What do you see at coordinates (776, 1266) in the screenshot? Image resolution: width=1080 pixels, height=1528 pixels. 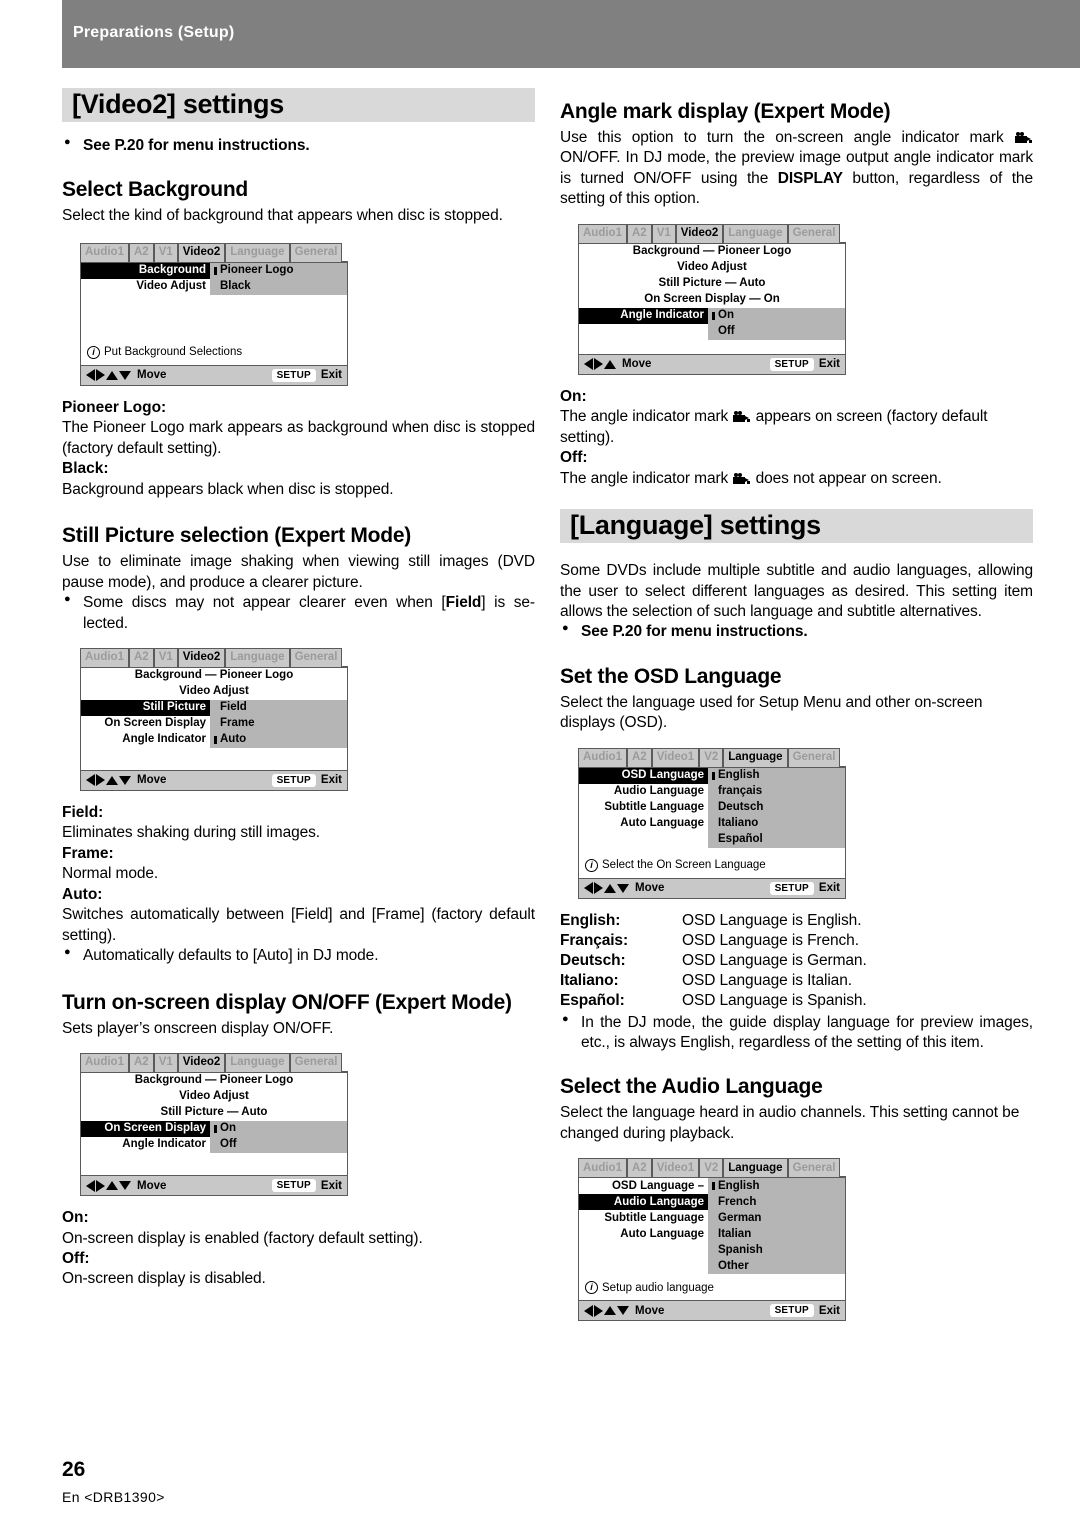 I see `osd-row-value: Other` at bounding box center [776, 1266].